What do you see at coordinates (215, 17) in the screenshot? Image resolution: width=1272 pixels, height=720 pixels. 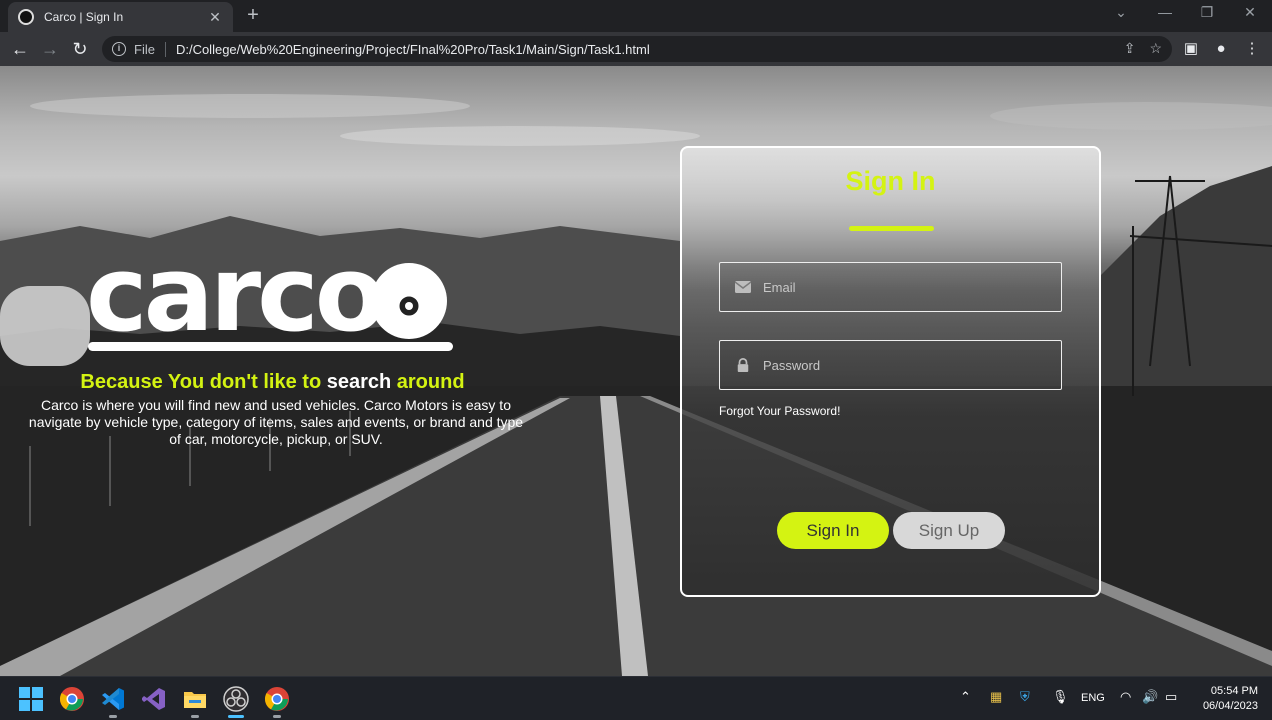 I see `close-tab-icon: ✕` at bounding box center [215, 17].